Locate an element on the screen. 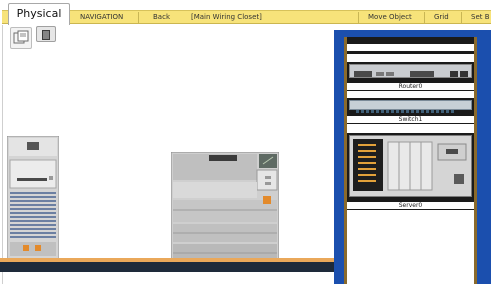 The height and width of the screenshot is (284, 491). switch-device is located at coordinates (410, 106).